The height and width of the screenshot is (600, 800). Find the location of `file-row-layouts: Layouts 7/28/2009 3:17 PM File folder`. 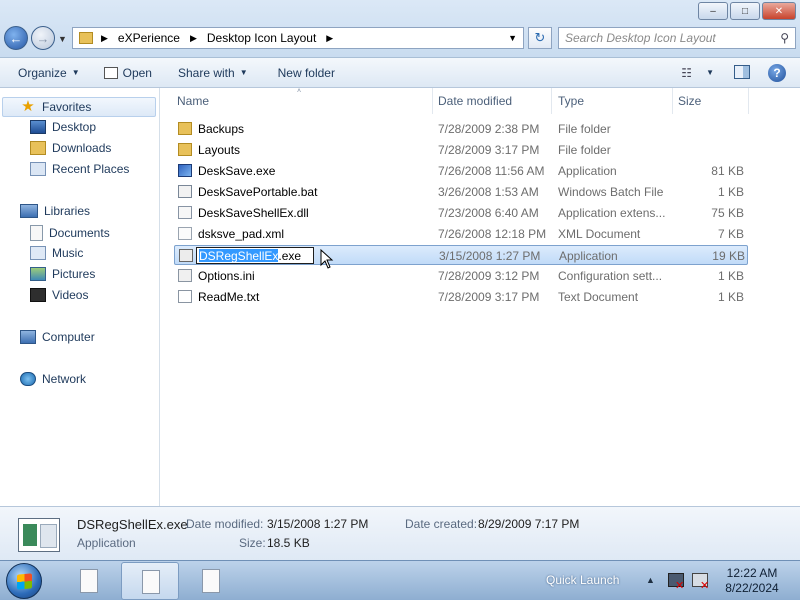

file-row-layouts: Layouts 7/28/2009 3:17 PM File folder is located at coordinates (461, 150).